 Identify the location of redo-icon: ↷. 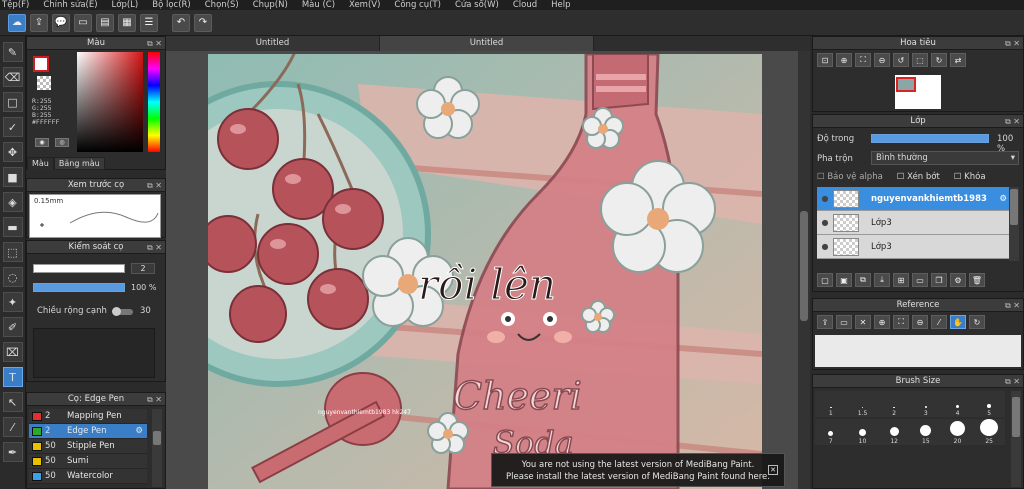
(203, 22).